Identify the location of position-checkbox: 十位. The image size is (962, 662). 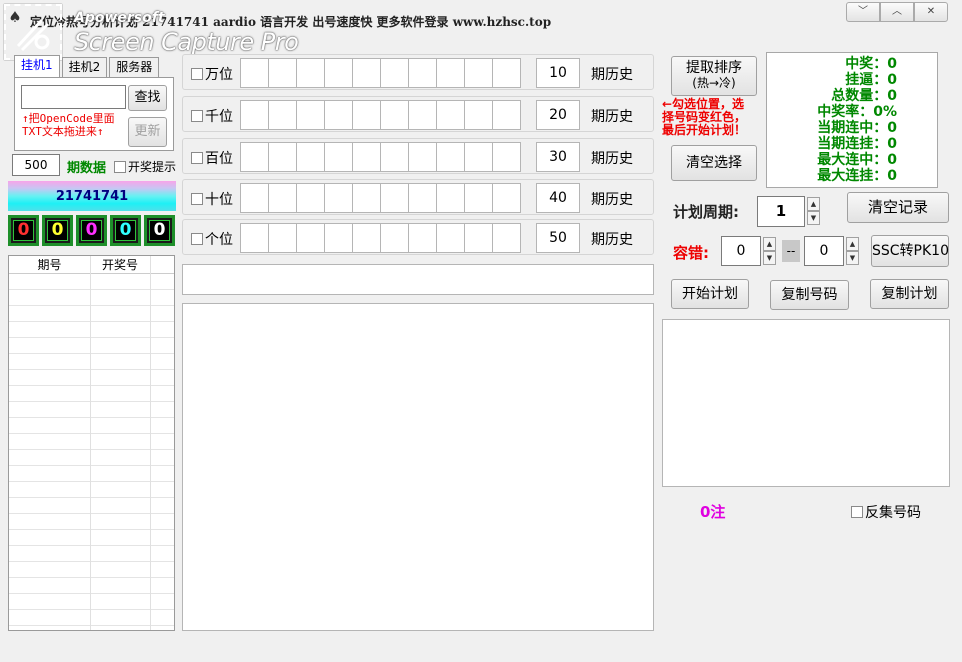
(212, 199).